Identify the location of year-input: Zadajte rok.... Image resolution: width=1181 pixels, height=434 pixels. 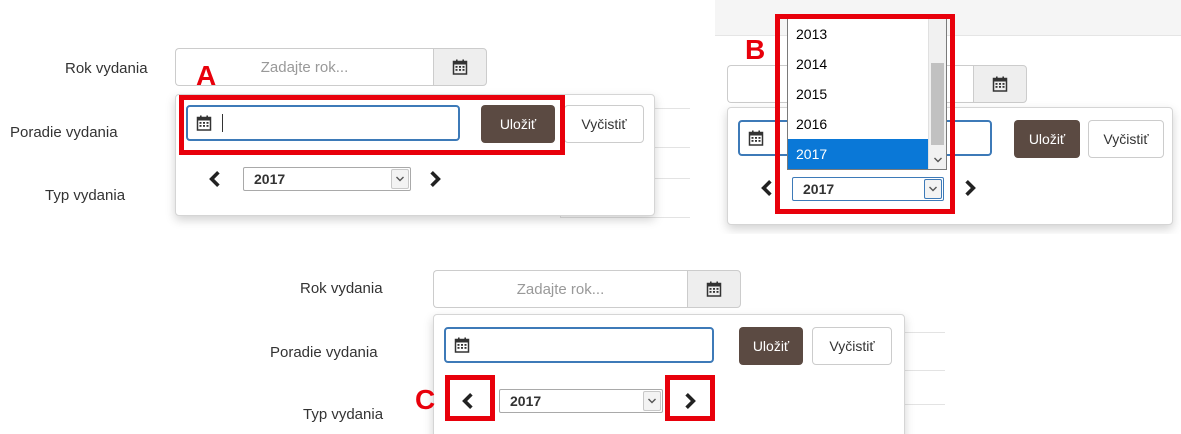
(560, 289).